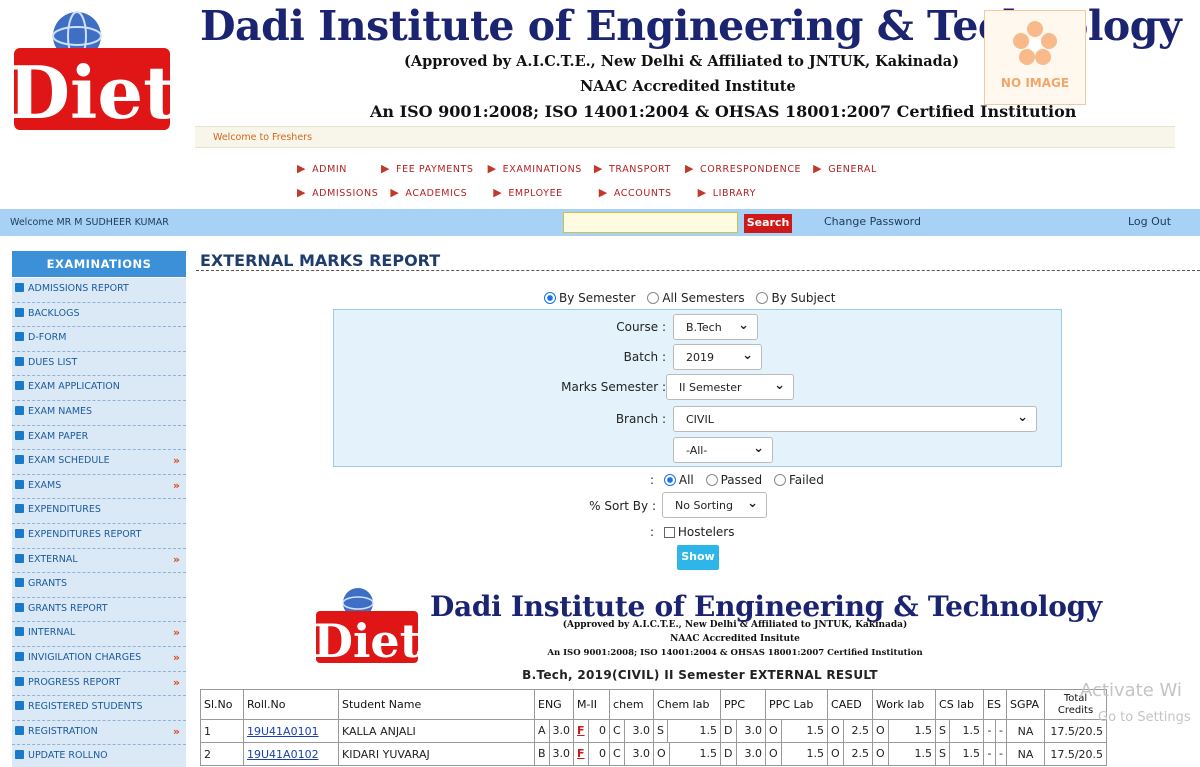  I want to click on sidebar-item-exam-application: EXAM APPLICATION, so click(99, 388).